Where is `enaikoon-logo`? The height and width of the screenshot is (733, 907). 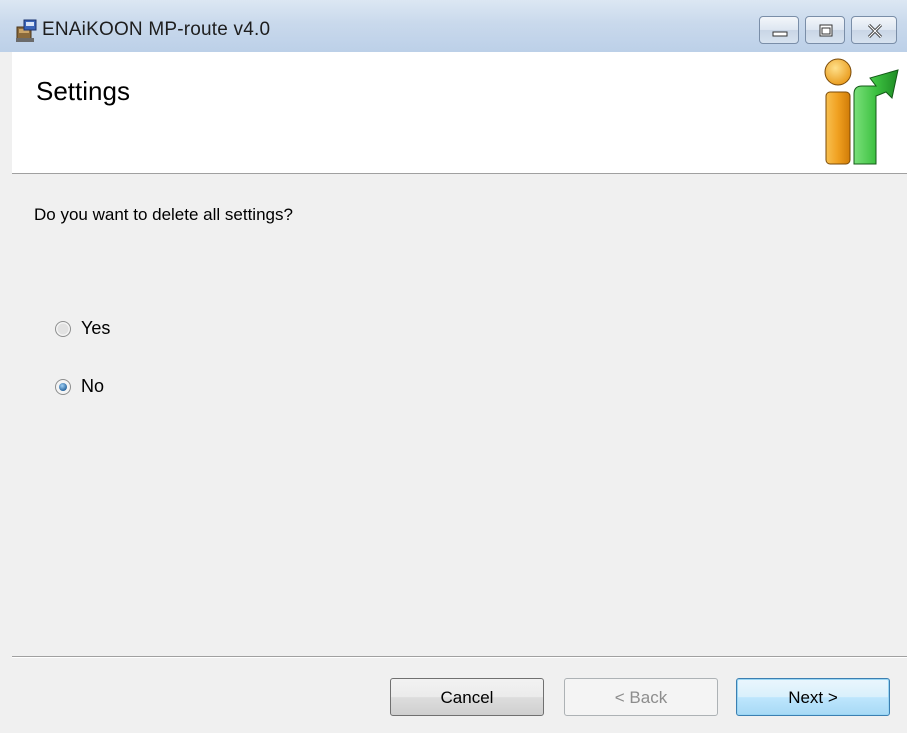
enaikoon-logo is located at coordinates (861, 111).